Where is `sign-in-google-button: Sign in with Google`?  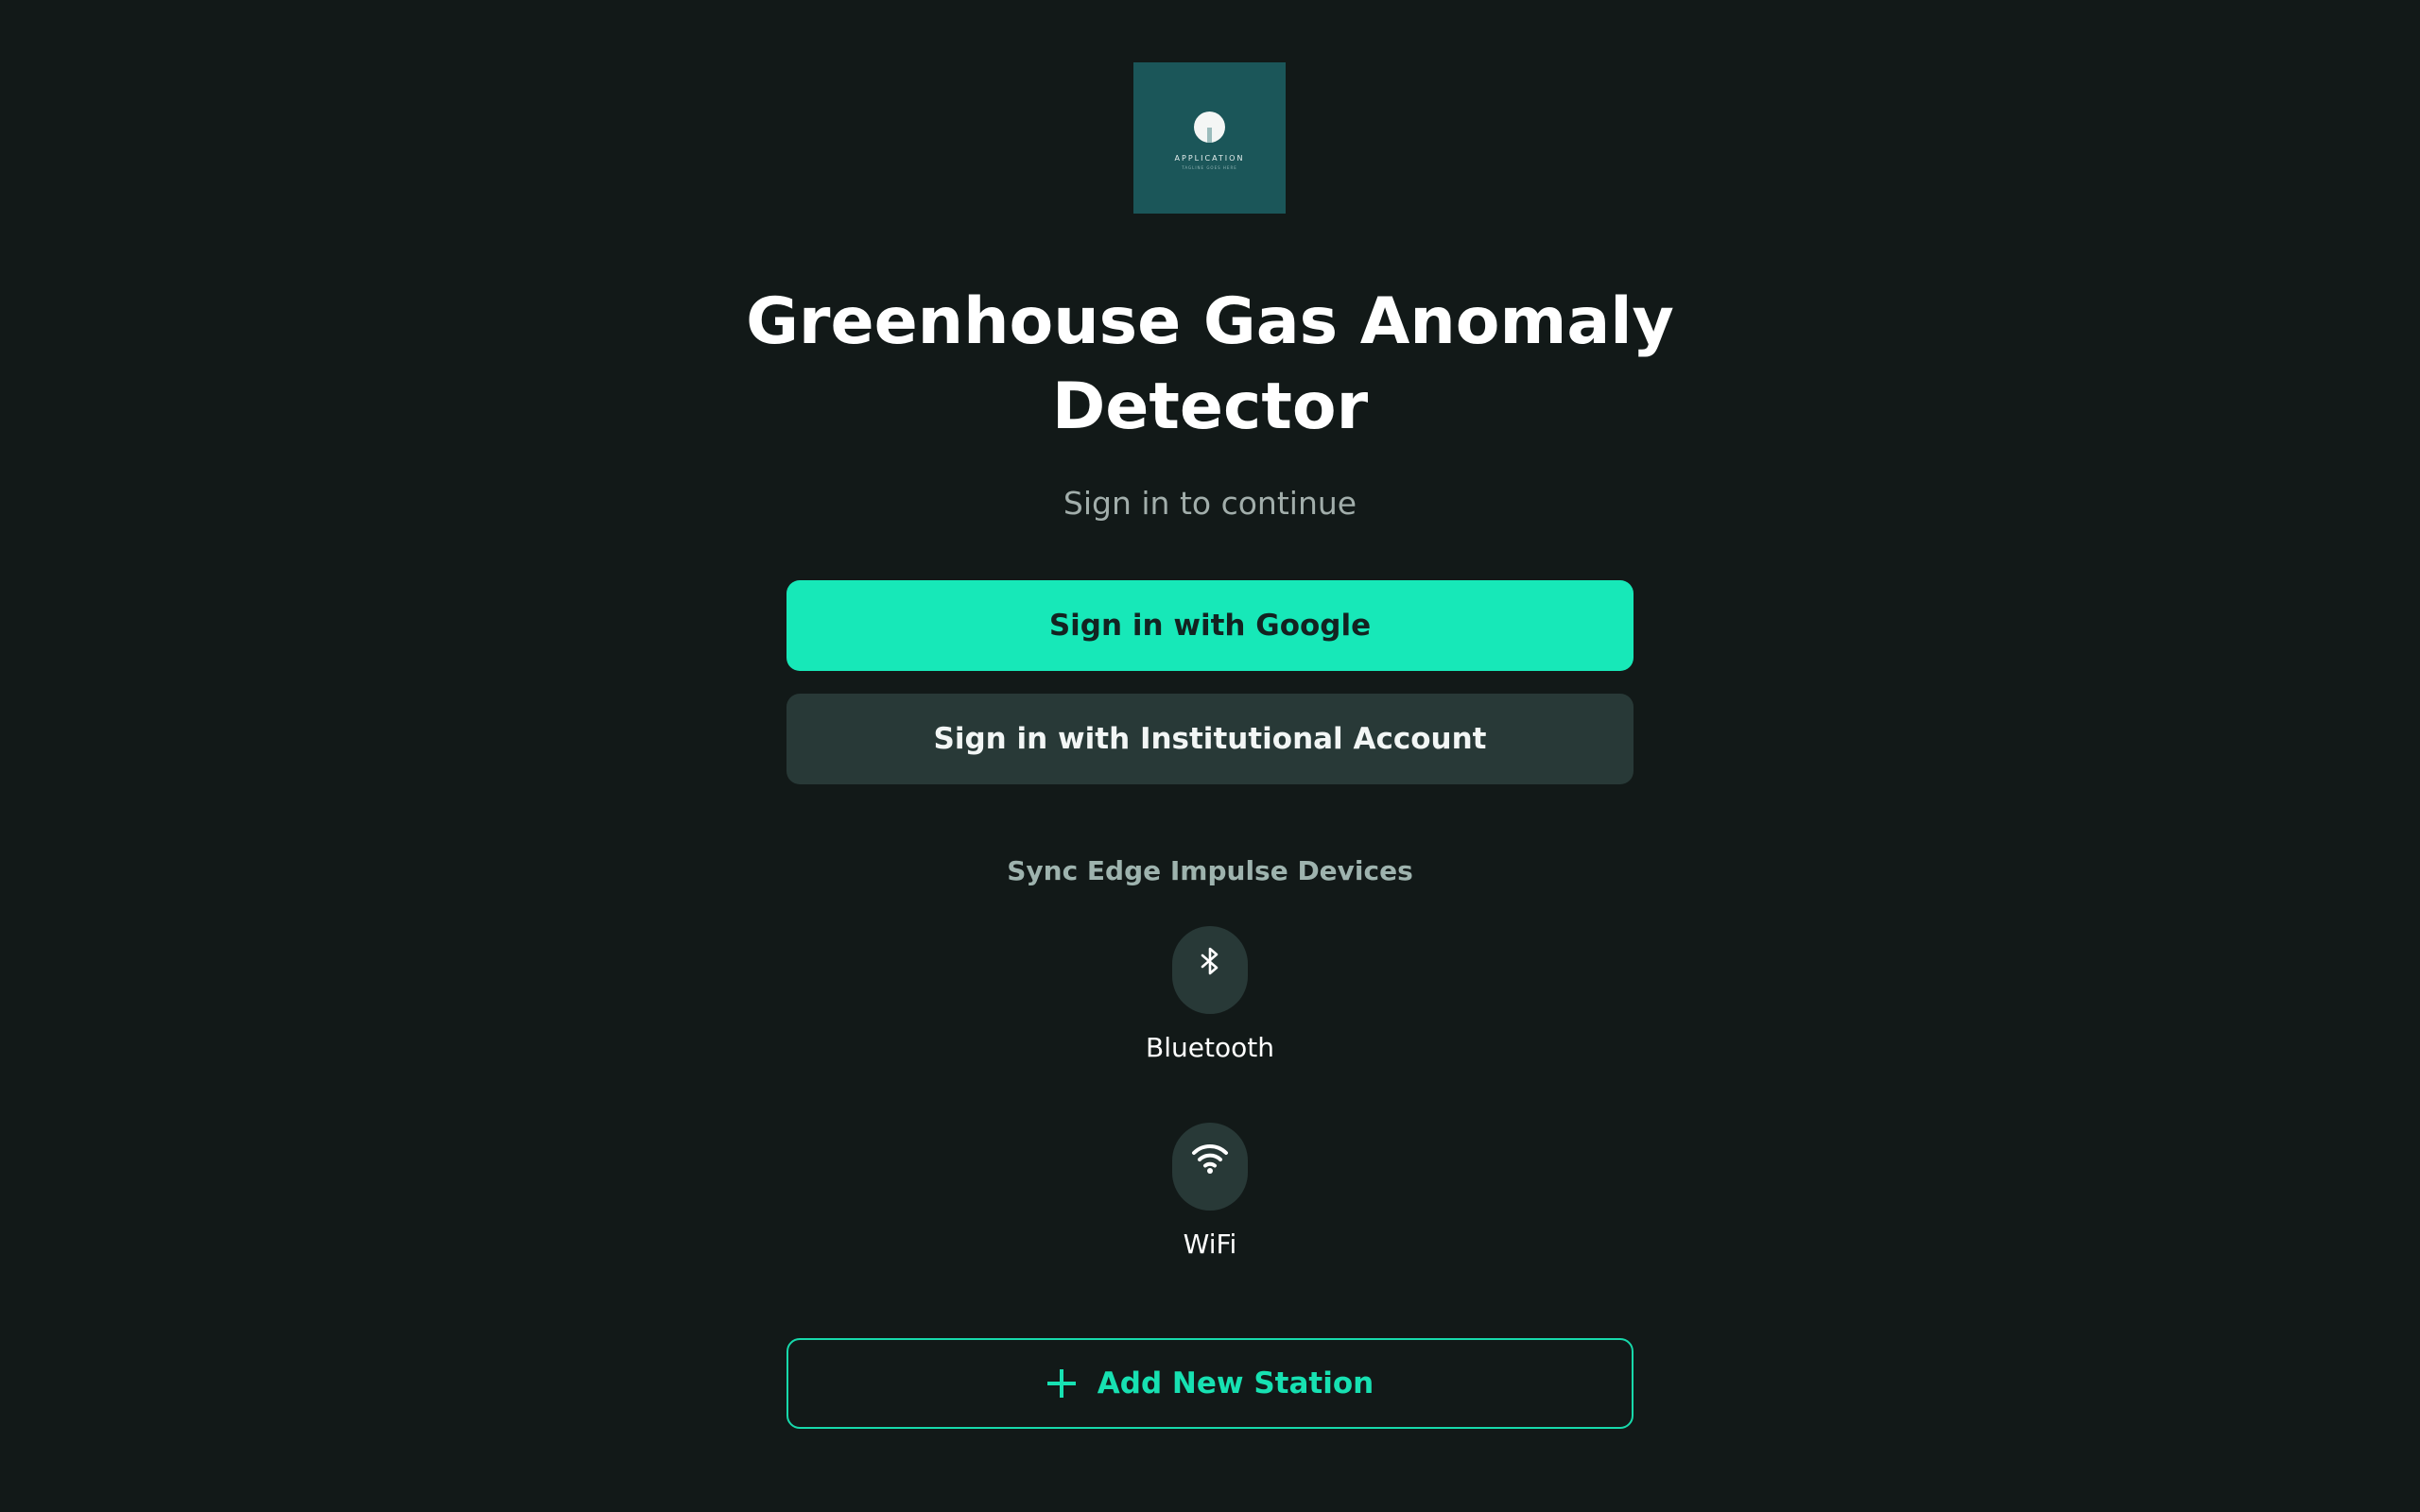
sign-in-google-button: Sign in with Google is located at coordinates (1210, 625).